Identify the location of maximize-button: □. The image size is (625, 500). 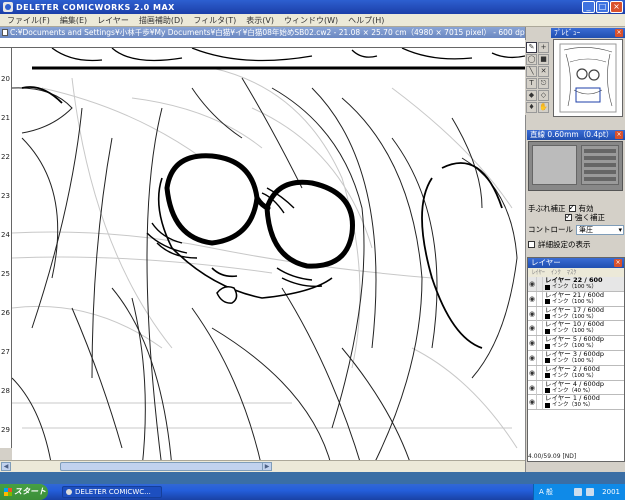
(602, 7).